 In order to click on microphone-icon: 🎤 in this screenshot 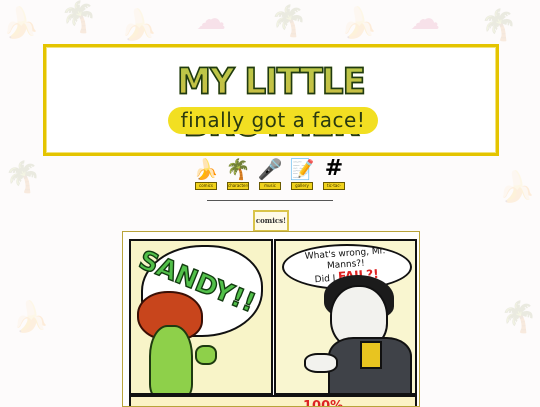, I will do `click(270, 169)`.